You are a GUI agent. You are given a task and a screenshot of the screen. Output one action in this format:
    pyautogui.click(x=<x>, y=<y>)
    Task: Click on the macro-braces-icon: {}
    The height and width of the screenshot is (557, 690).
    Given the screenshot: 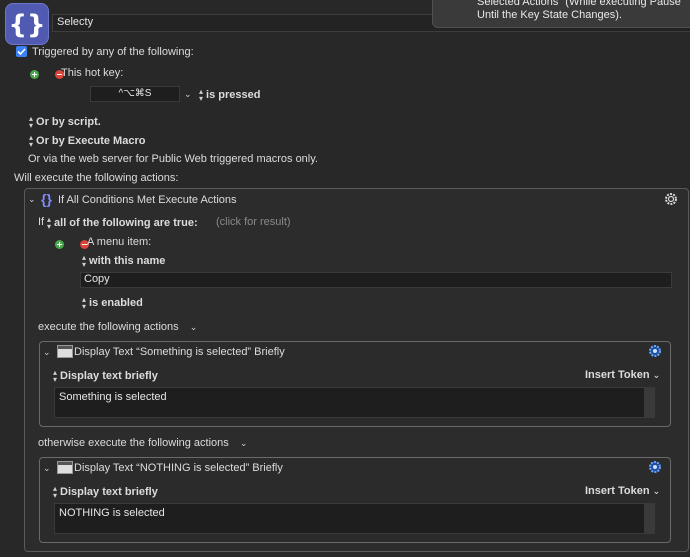 What is the action you would take?
    pyautogui.click(x=27, y=24)
    